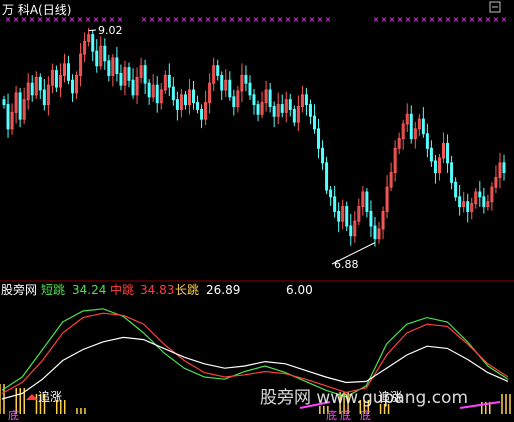 This screenshot has height=422, width=514. Describe the element at coordinates (89, 290) in the screenshot. I see `series-short-value: 34.24` at that location.